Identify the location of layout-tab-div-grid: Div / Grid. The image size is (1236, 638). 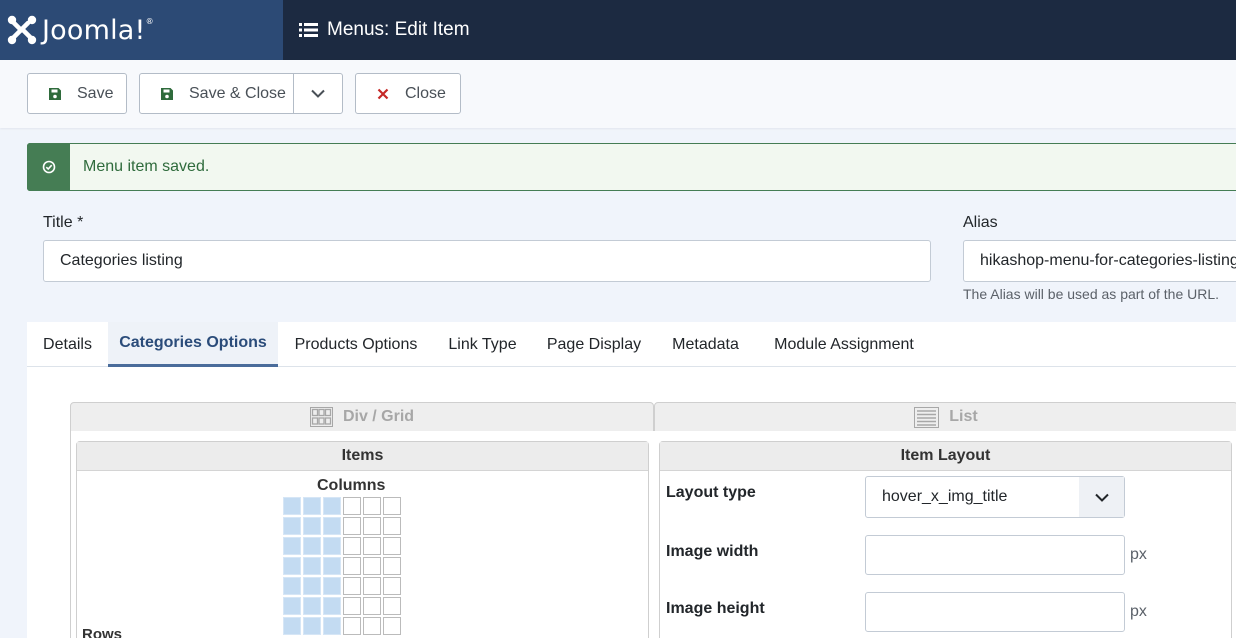
(362, 417).